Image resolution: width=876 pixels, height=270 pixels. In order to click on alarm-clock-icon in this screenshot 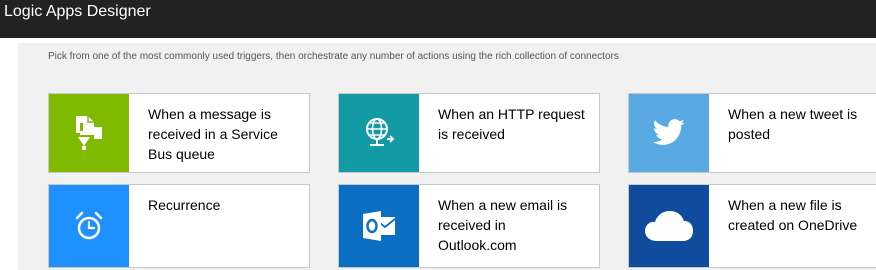, I will do `click(89, 226)`.